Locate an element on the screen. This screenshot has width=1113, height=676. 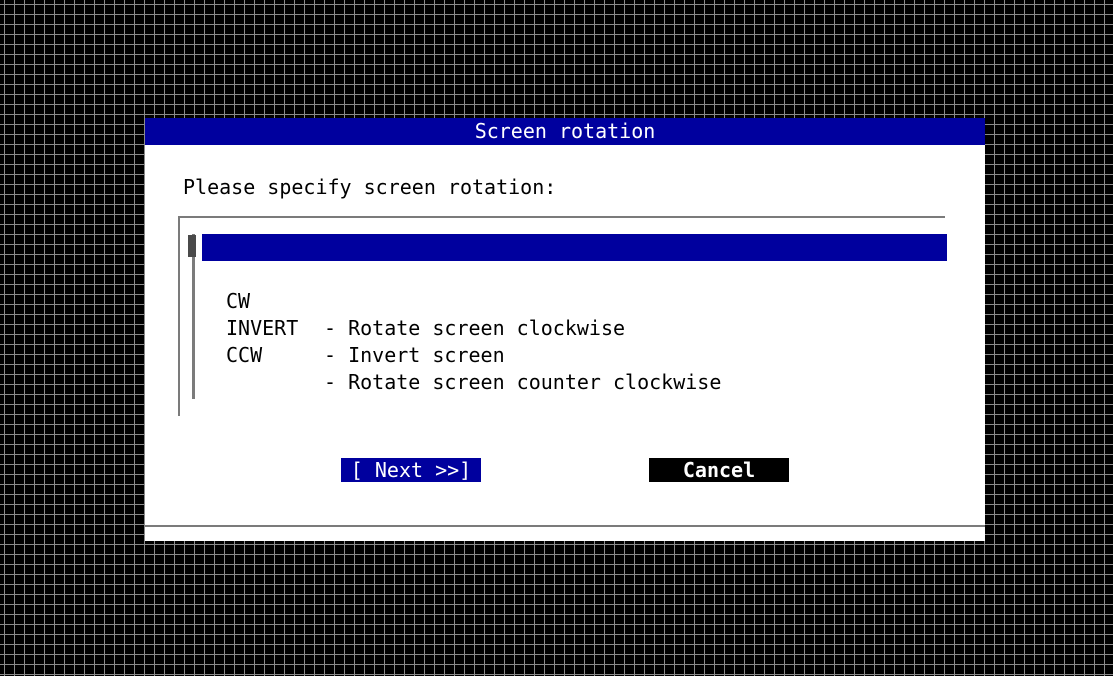
option-cw: CW - Rotate screen clockwise is located at coordinates (574, 300).